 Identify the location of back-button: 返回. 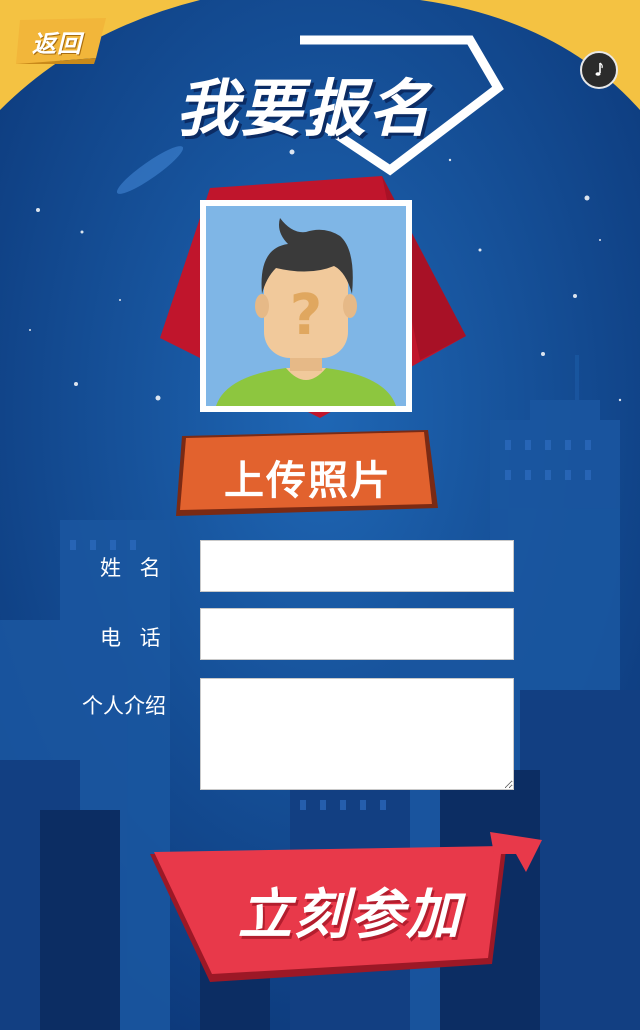
(60, 41).